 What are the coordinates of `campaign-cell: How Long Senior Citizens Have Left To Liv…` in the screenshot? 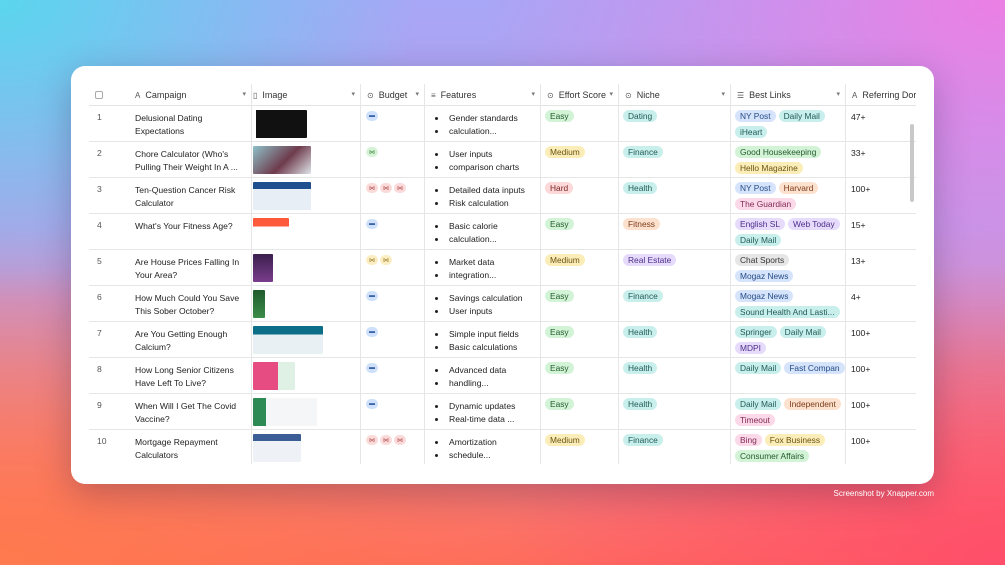 It's located at (170, 376).